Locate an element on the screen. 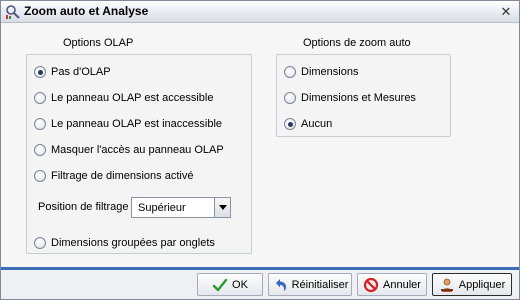 This screenshot has width=520, height=300. reset-label: Réinitialiser is located at coordinates (320, 284).